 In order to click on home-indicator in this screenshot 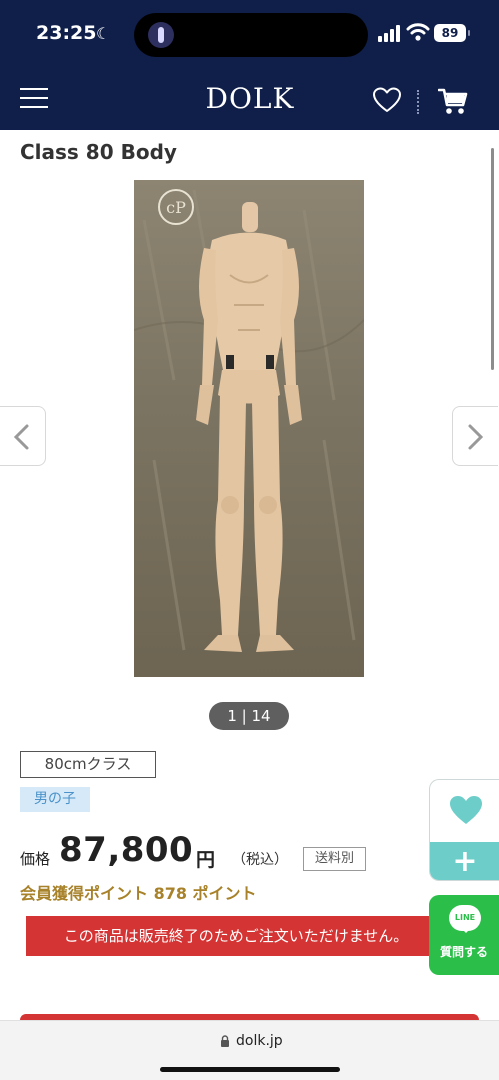, I will do `click(250, 1069)`.